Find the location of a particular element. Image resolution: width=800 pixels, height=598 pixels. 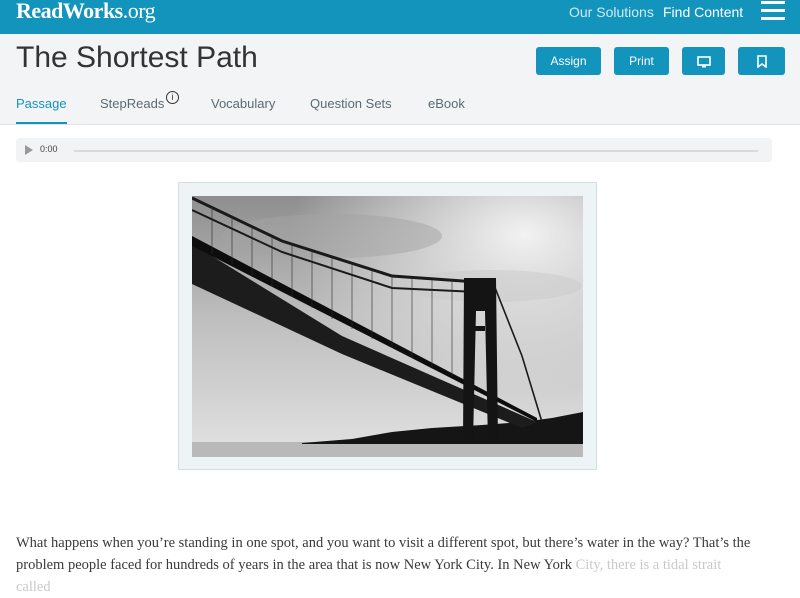

top-navigation-bar: ReadWorks.org Our Solutions Find Content is located at coordinates (400, 17).